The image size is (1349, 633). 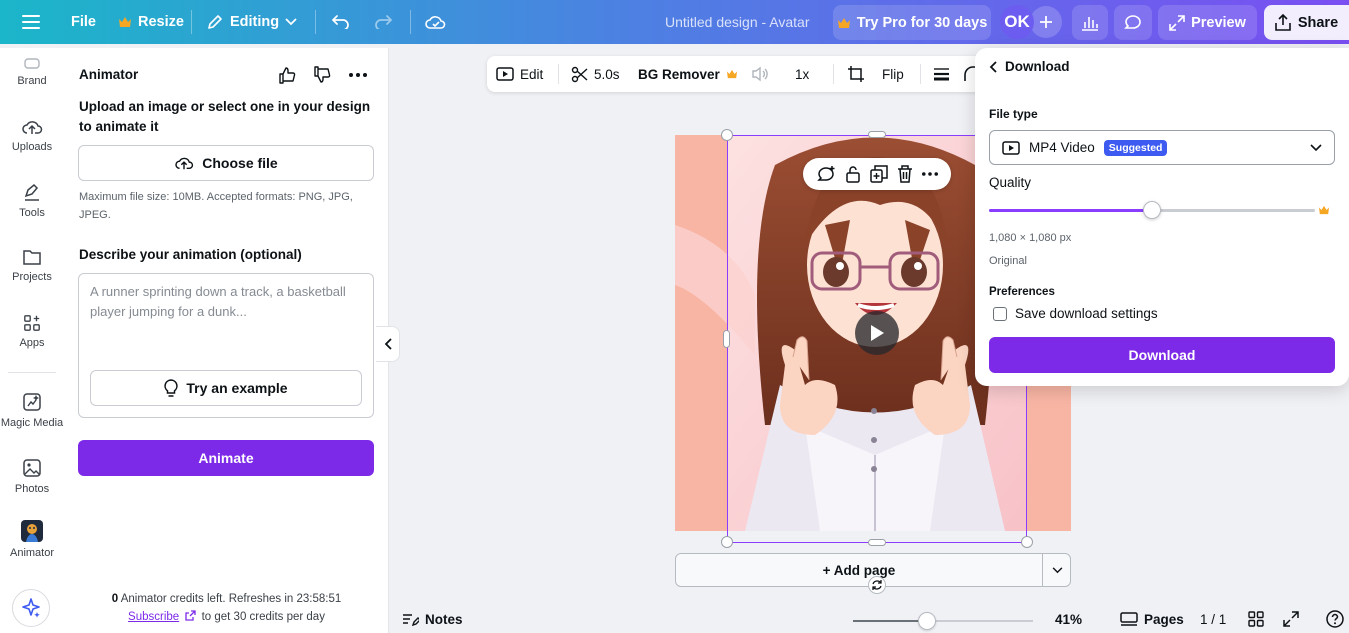 I want to click on try-pro-button: Try Pro for 30 days, so click(x=912, y=22).